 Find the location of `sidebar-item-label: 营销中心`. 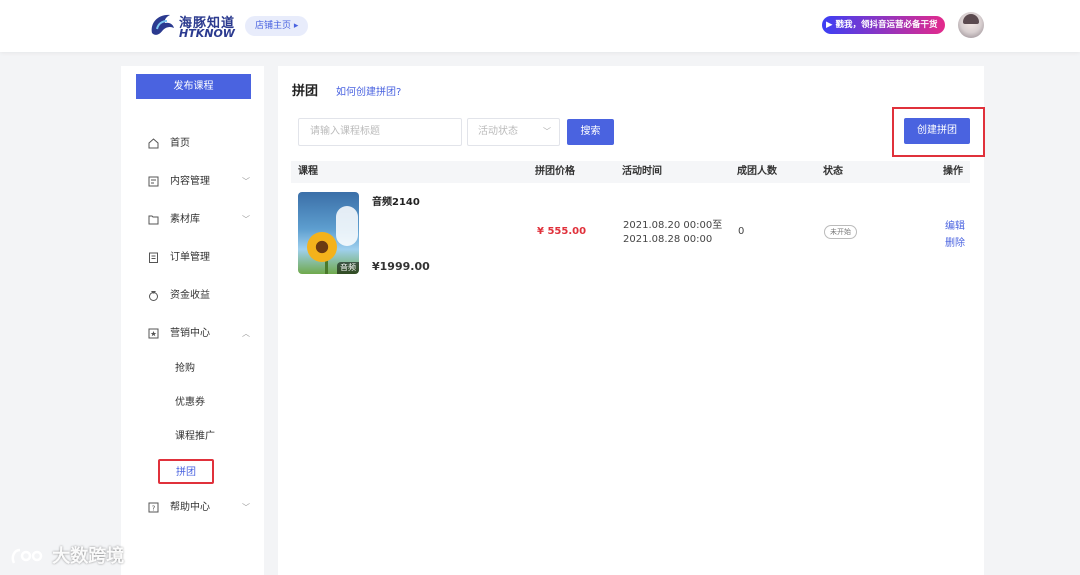

sidebar-item-label: 营销中心 is located at coordinates (190, 333).